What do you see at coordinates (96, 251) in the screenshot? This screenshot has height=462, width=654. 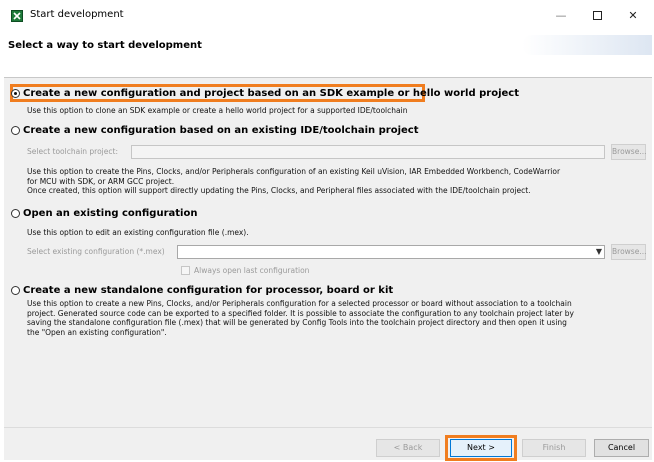 I see `existing-config-label: Select existing configuration (*.mex)` at bounding box center [96, 251].